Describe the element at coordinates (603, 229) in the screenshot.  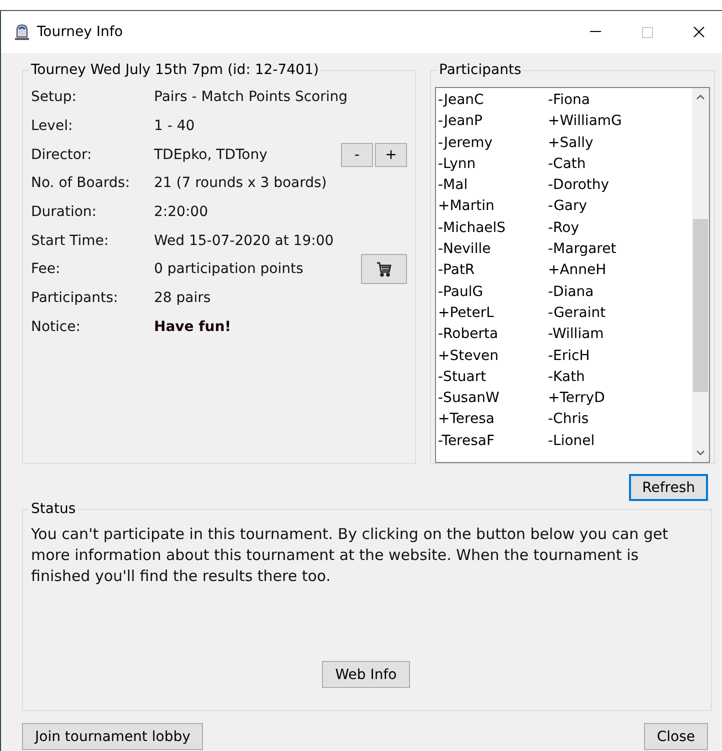
I see `participant-name: -Roy` at that location.